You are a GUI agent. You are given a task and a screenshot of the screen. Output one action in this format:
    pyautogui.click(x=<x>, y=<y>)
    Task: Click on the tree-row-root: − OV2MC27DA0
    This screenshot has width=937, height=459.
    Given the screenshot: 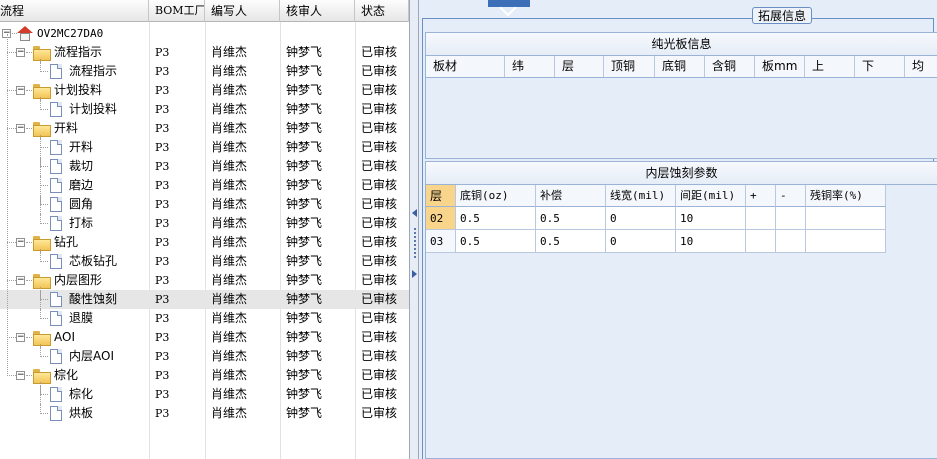 What is the action you would take?
    pyautogui.click(x=204, y=33)
    